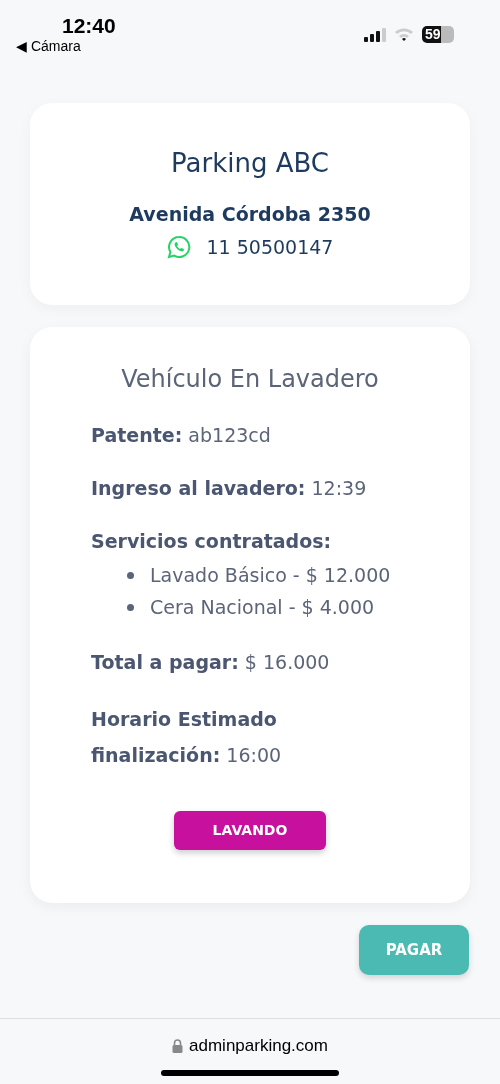 The width and height of the screenshot is (500, 1084). Describe the element at coordinates (229, 488) in the screenshot. I see `field-text: Ingreso al lavadero: 12:39` at that location.